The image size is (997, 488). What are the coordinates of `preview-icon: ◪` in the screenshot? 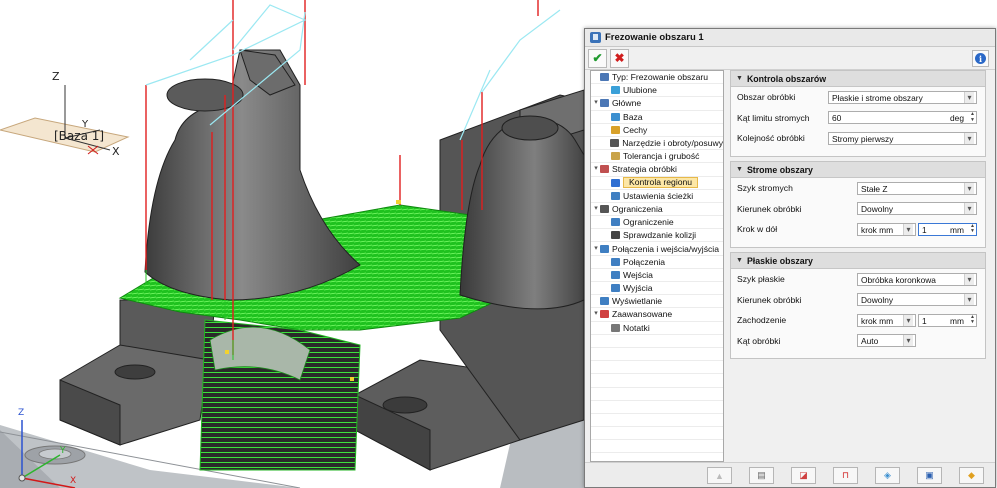 It's located at (803, 475).